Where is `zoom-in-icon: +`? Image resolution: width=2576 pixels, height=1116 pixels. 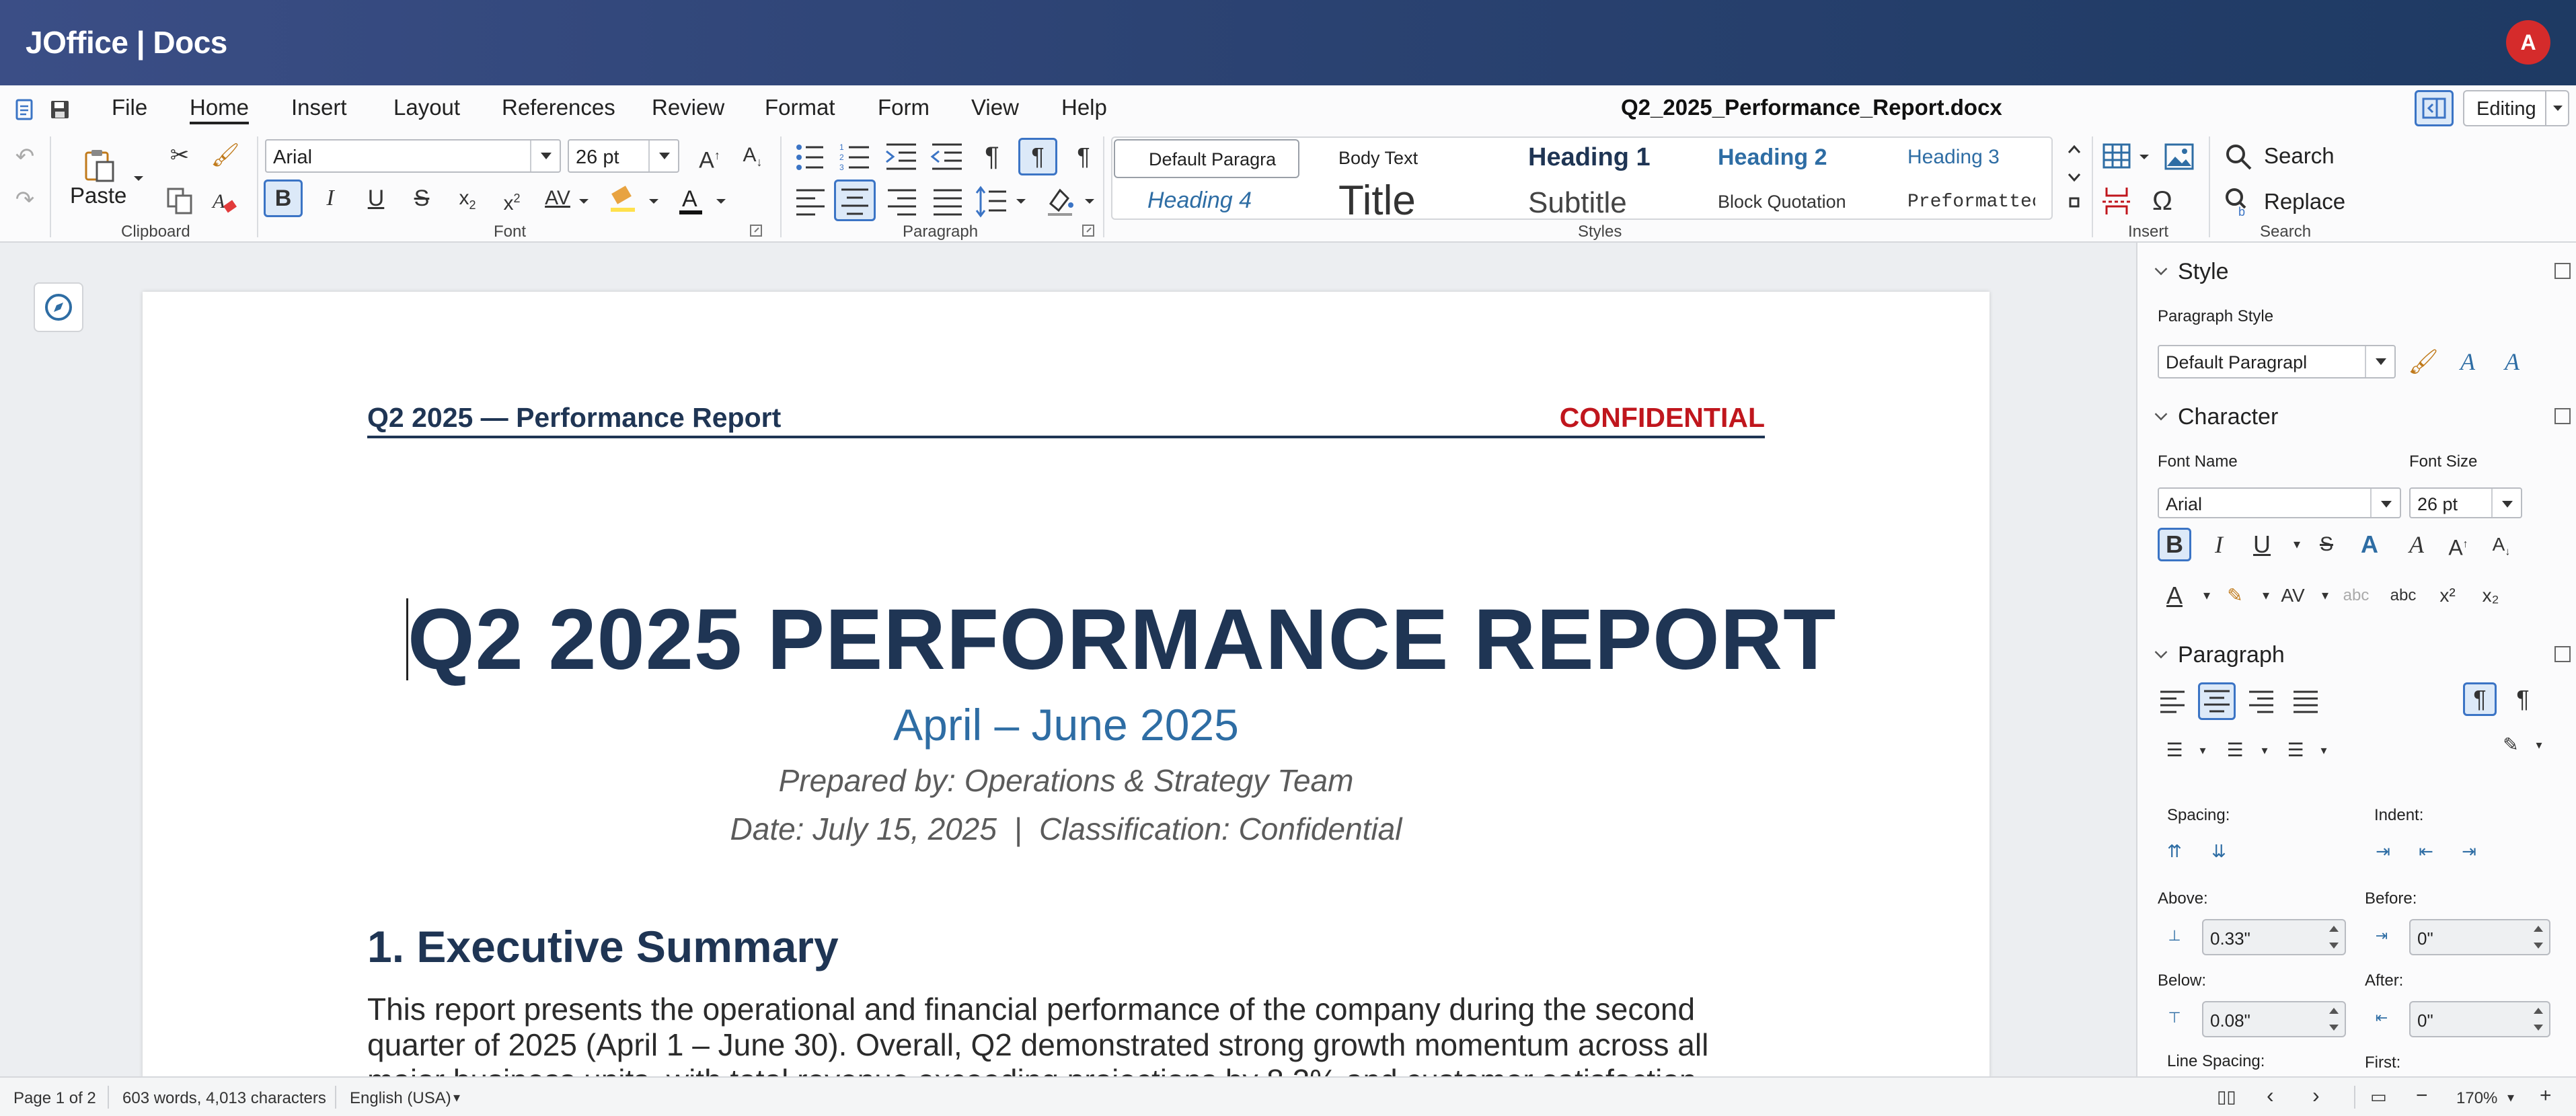
zoom-in-icon: + is located at coordinates (2546, 1095).